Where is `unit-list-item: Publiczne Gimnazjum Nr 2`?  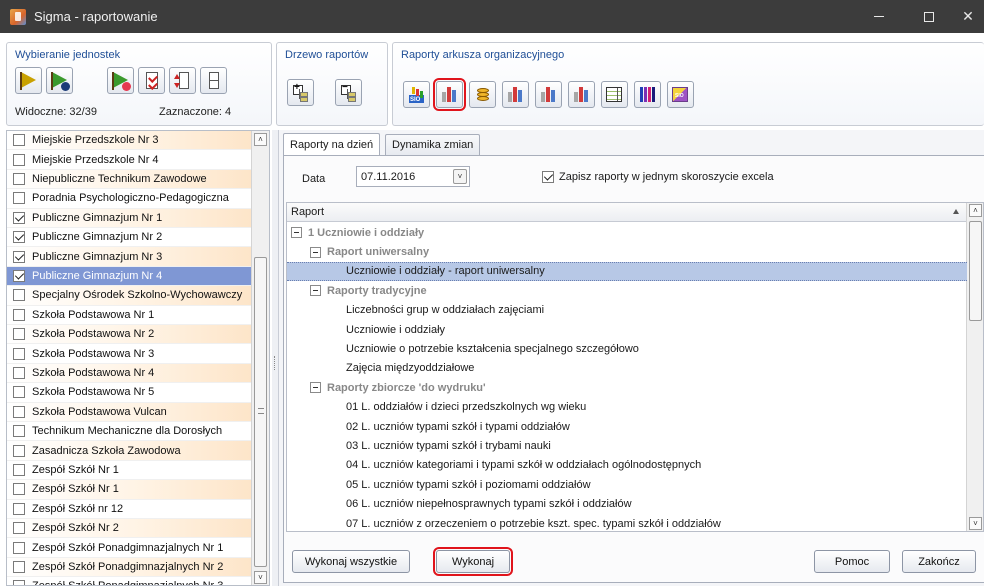
unit-list-item: Publiczne Gimnazjum Nr 2 is located at coordinates (129, 238).